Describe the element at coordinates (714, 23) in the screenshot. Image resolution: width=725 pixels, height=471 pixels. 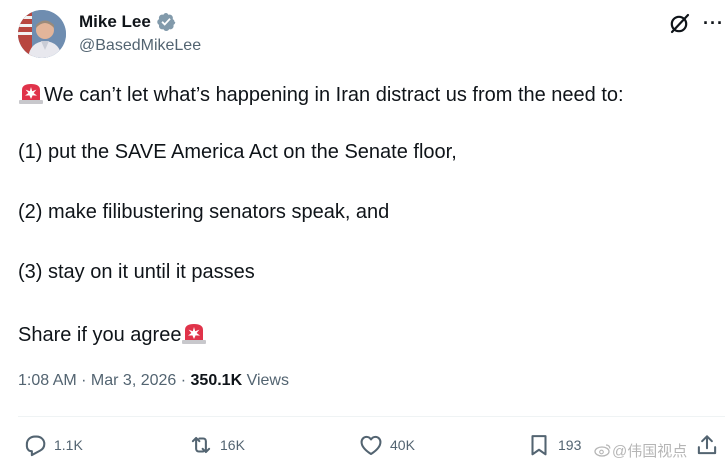
I see `more-icon: ···` at that location.